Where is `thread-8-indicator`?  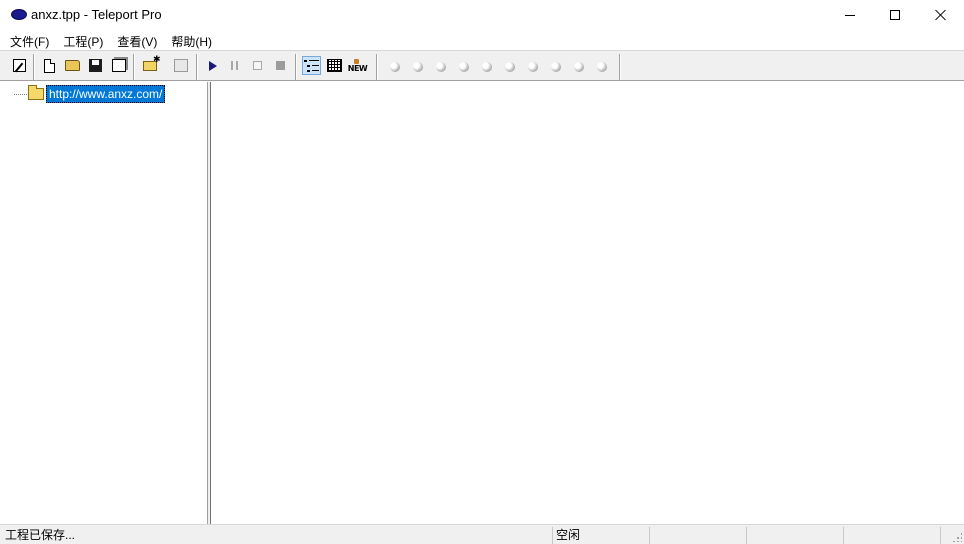 thread-8-indicator is located at coordinates (555, 65).